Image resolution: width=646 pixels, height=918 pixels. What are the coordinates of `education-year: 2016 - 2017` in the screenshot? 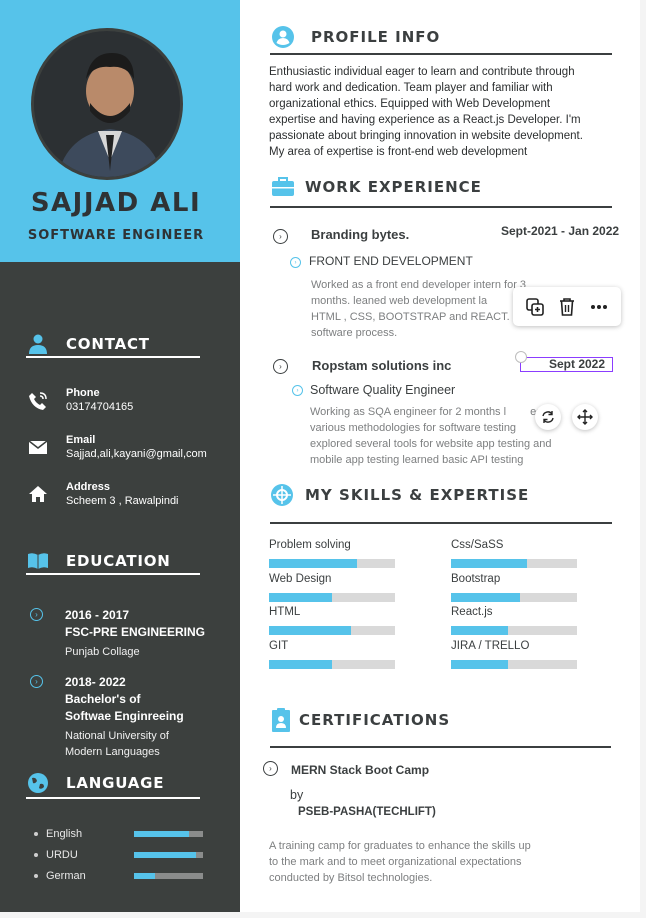 It's located at (97, 615).